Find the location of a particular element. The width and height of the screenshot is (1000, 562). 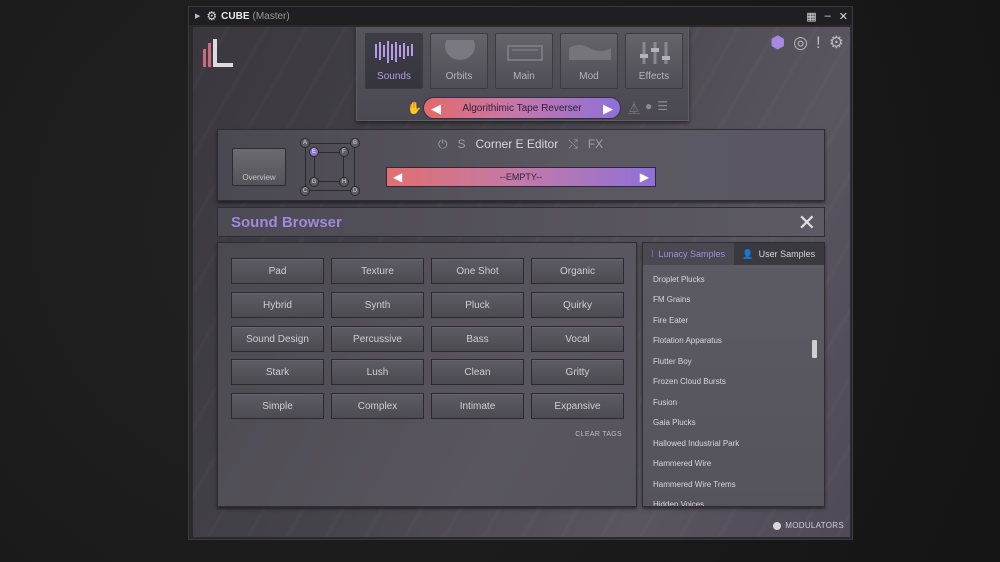

tab-main: Main is located at coordinates (524, 61).